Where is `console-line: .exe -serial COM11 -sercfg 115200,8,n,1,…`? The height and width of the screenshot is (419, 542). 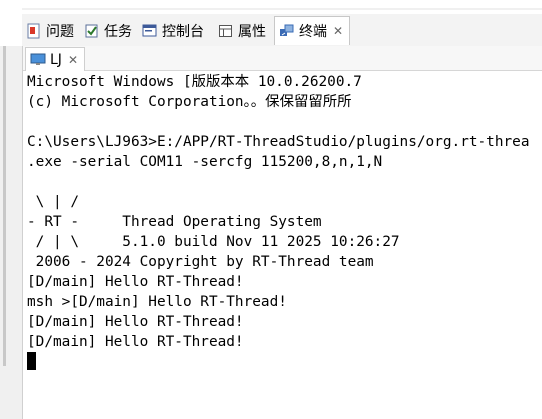 console-line: .exe -serial COM11 -sercfg 115200,8,n,1,… is located at coordinates (205, 162).